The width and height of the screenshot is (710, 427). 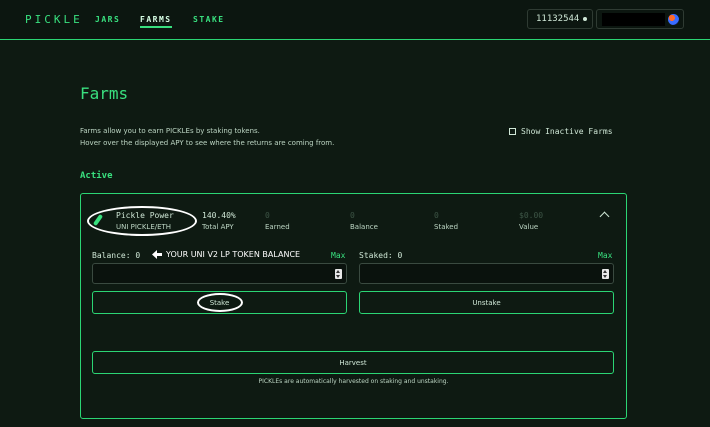 What do you see at coordinates (54, 19) in the screenshot?
I see `brand-logo: PICKLE` at bounding box center [54, 19].